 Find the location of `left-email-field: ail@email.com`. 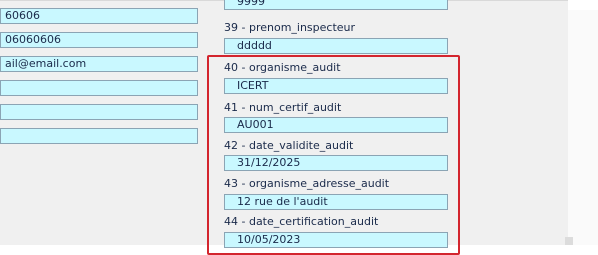

left-email-field: ail@email.com is located at coordinates (99, 64).